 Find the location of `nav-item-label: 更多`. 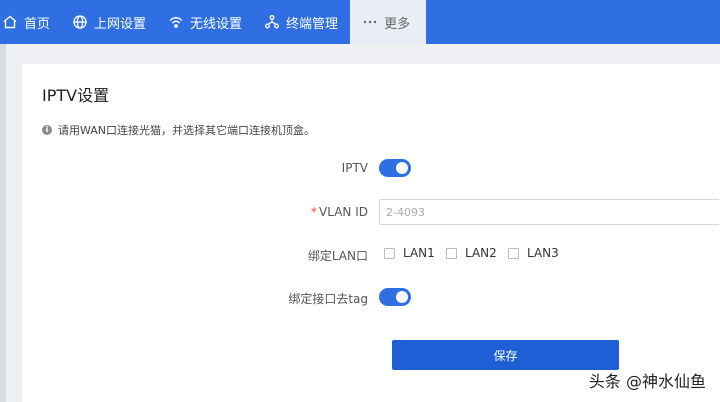

nav-item-label: 更多 is located at coordinates (397, 24).